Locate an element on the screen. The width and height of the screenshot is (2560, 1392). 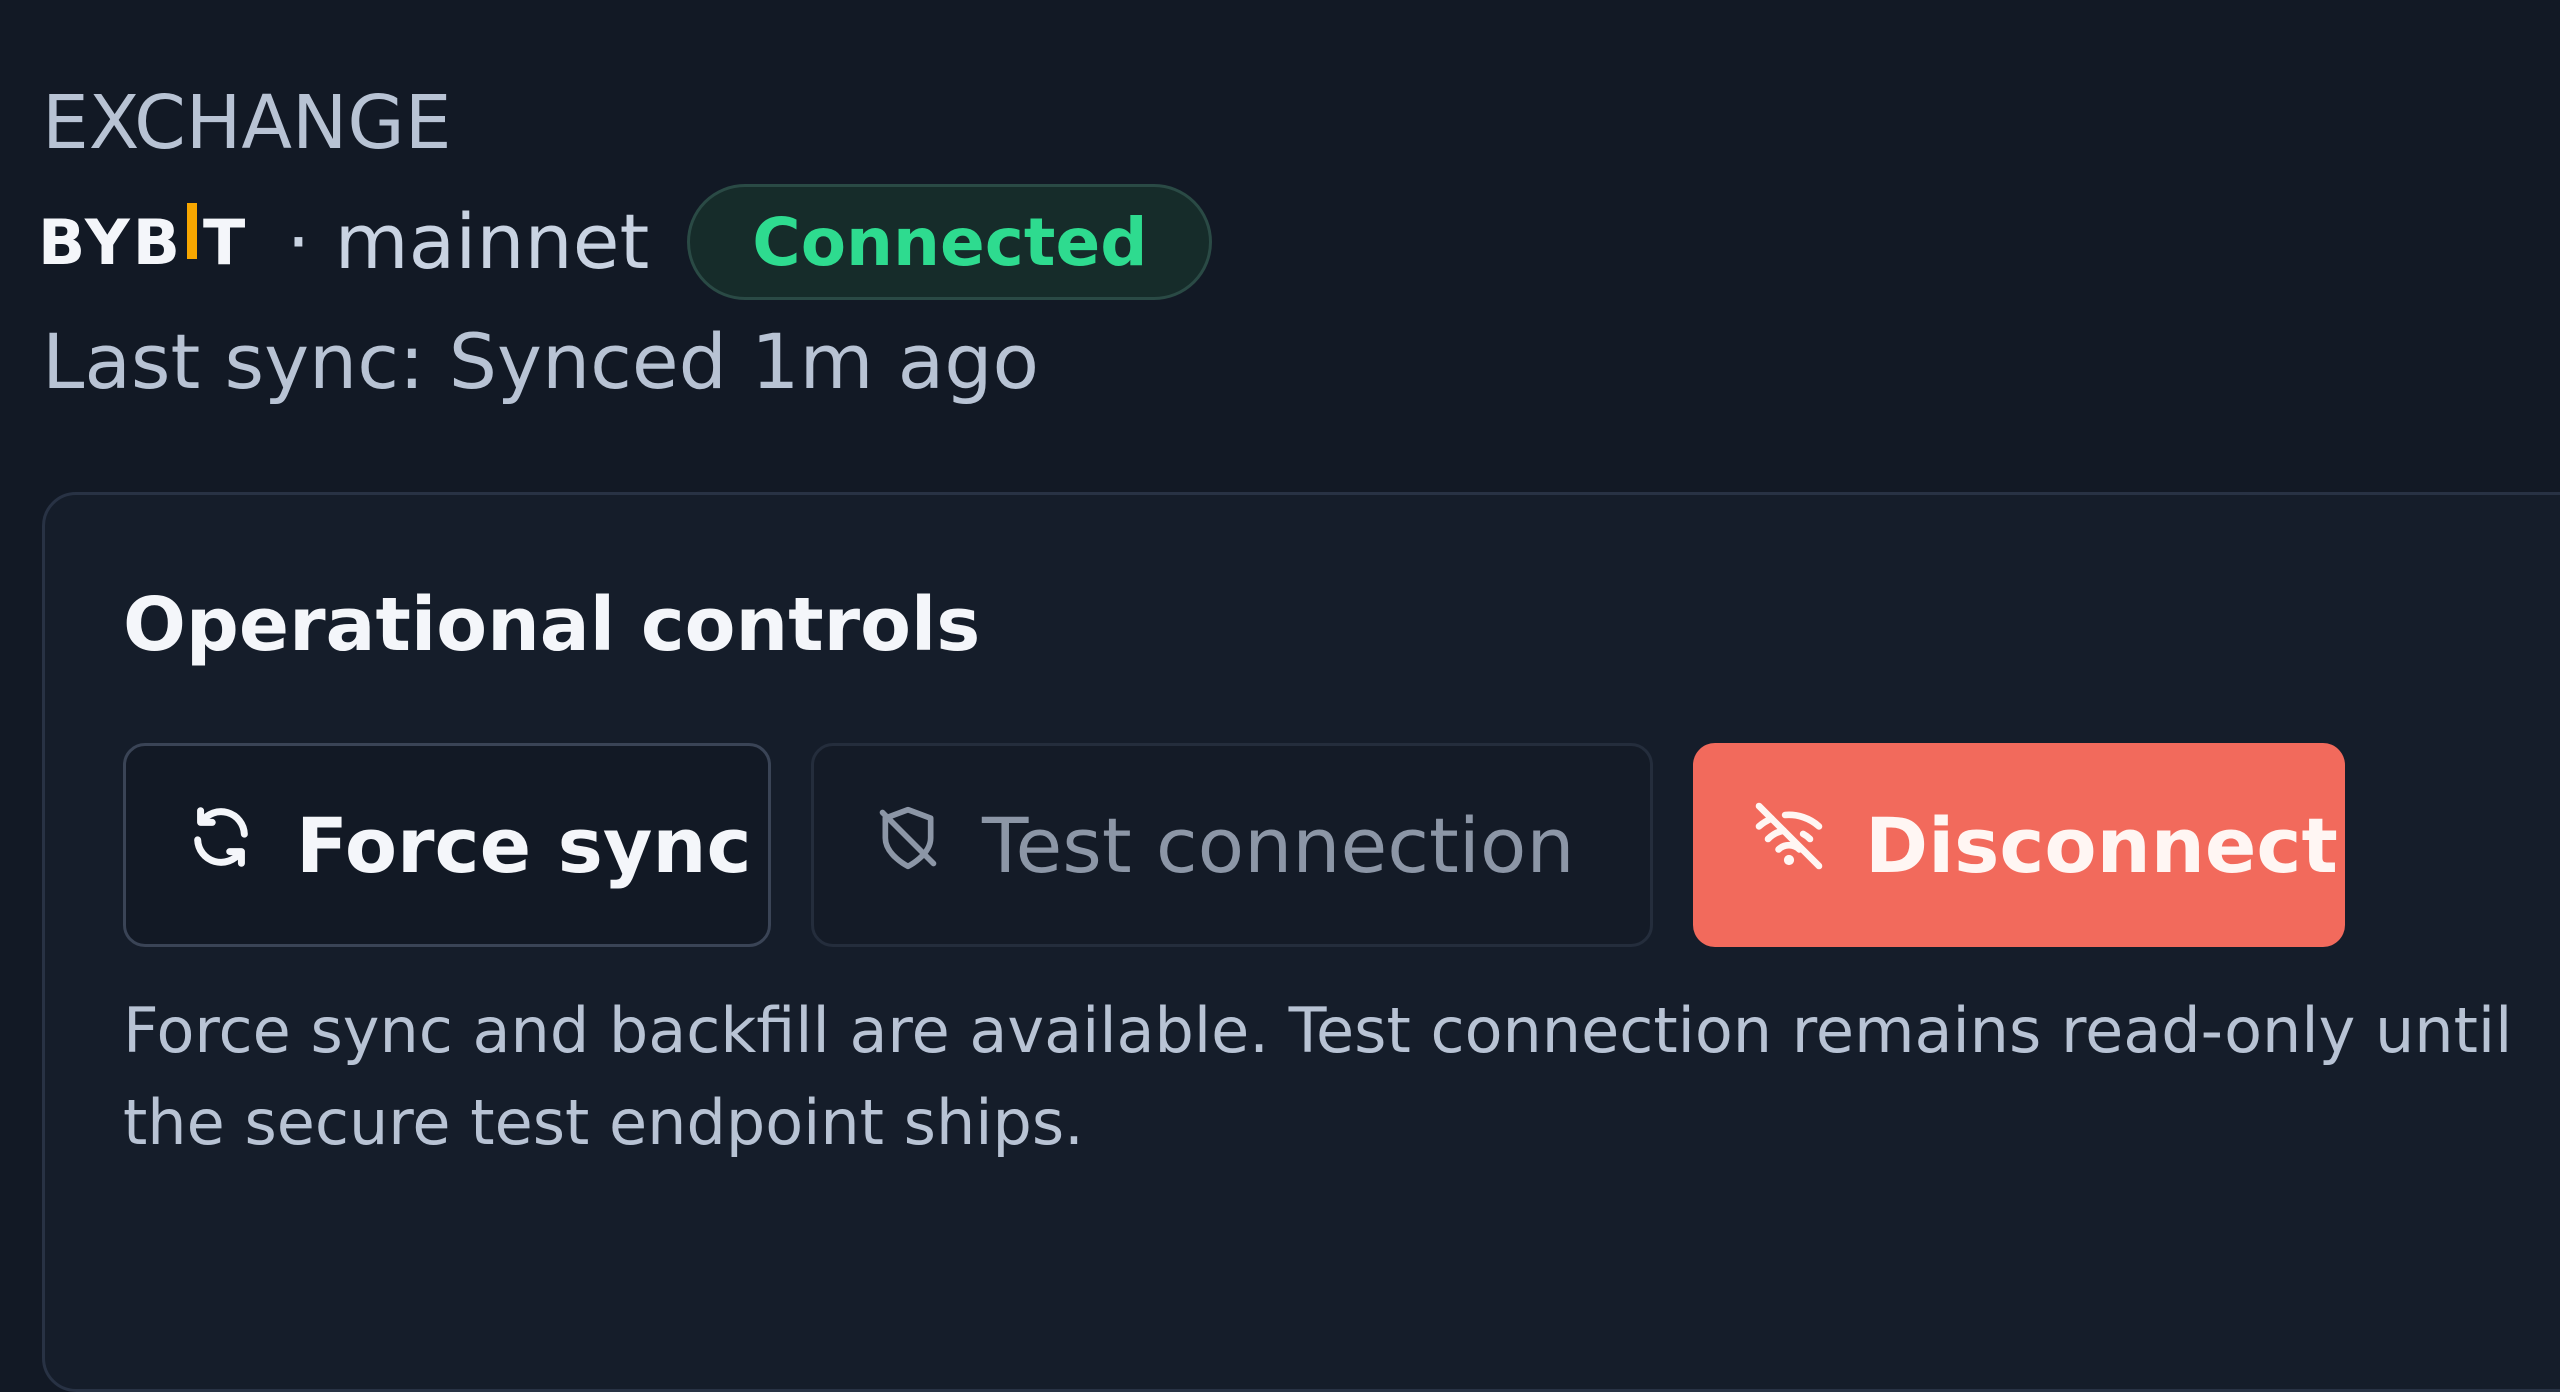
exchange-row: BYB T · mainnet Connected is located at coordinates (625, 242).